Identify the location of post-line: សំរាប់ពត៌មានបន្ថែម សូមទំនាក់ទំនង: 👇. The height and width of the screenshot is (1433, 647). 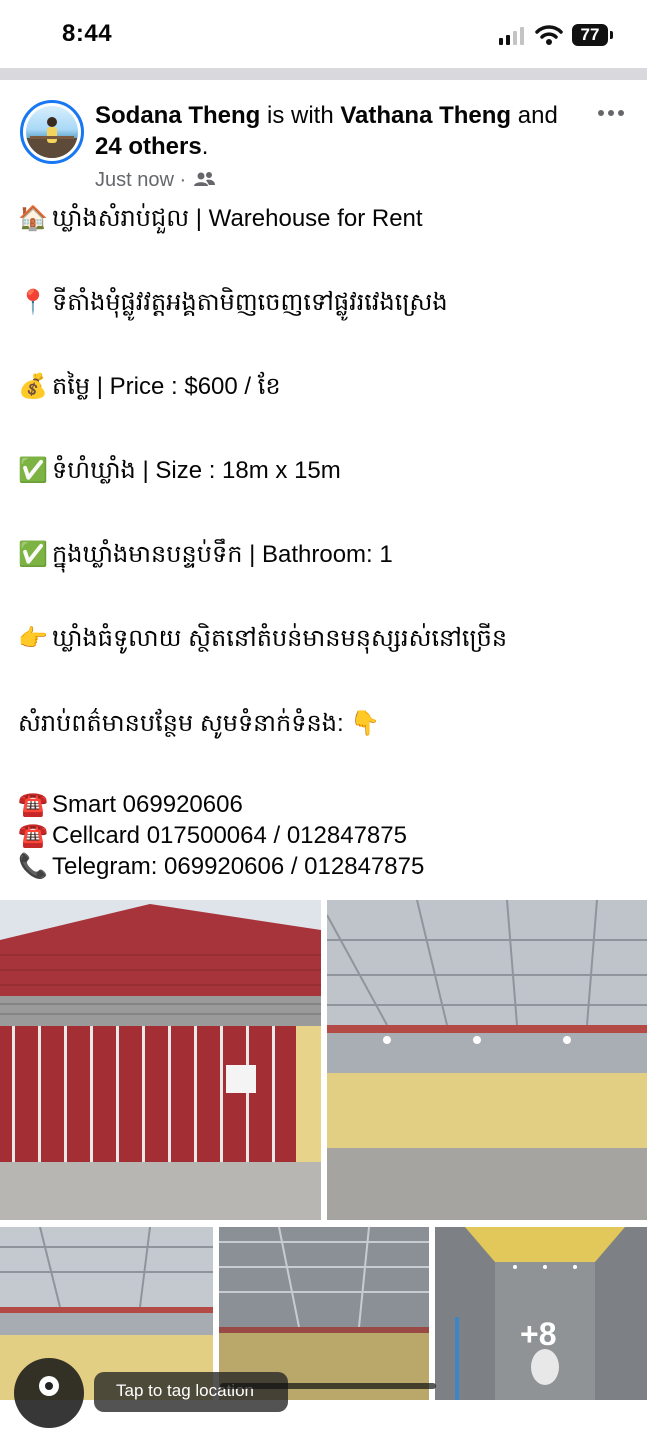
(199, 724).